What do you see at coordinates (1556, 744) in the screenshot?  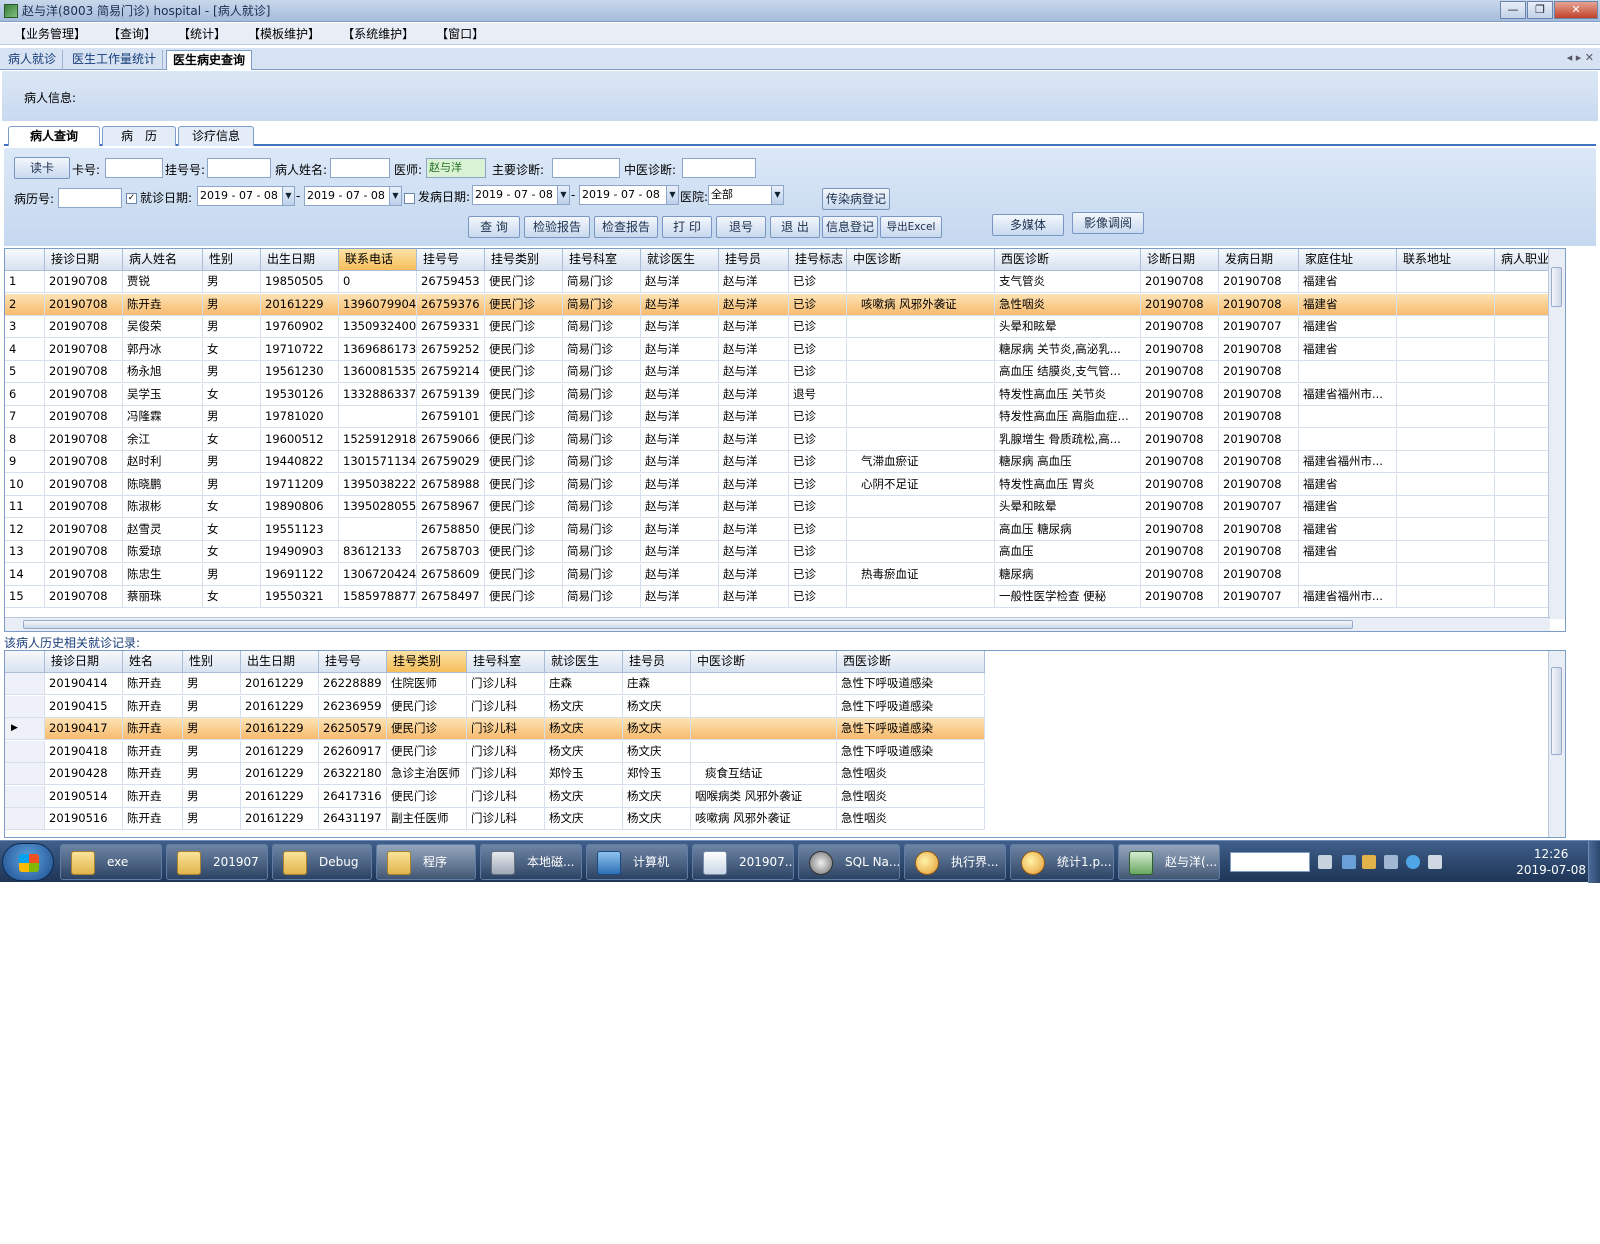 I see `vertical-scrollbar` at bounding box center [1556, 744].